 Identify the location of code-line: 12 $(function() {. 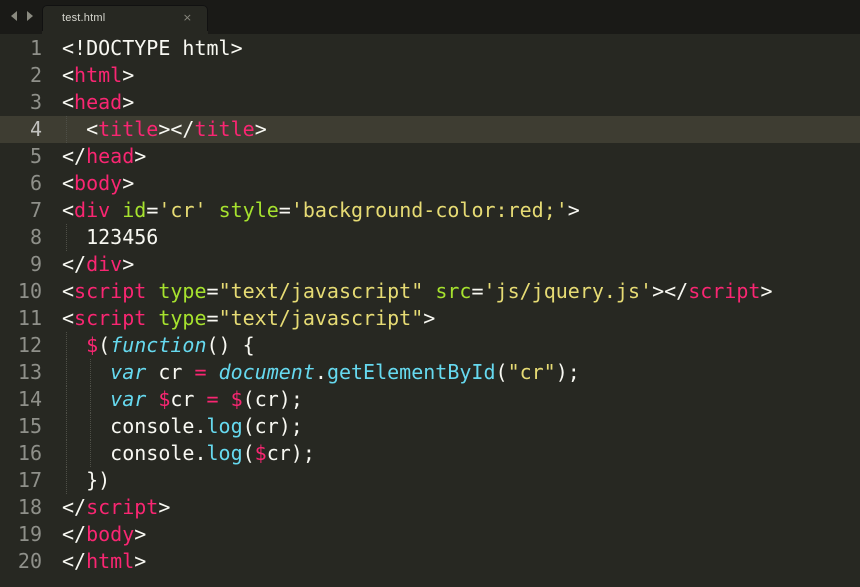
(430, 345).